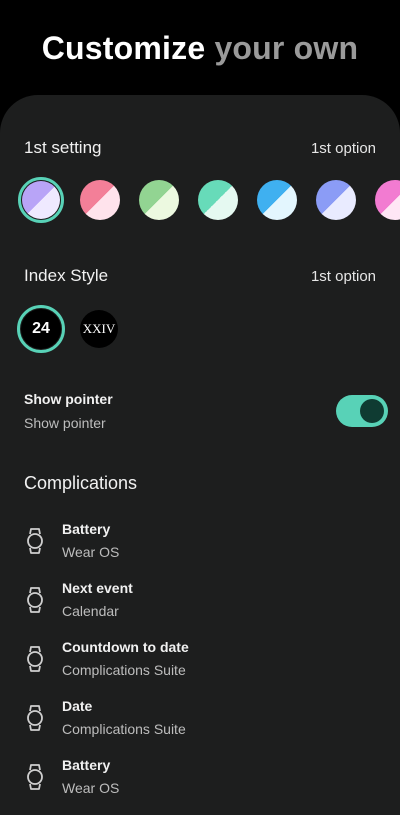 The width and height of the screenshot is (400, 815). Describe the element at coordinates (200, 148) in the screenshot. I see `setting1-row: 1st setting 1st option` at that location.